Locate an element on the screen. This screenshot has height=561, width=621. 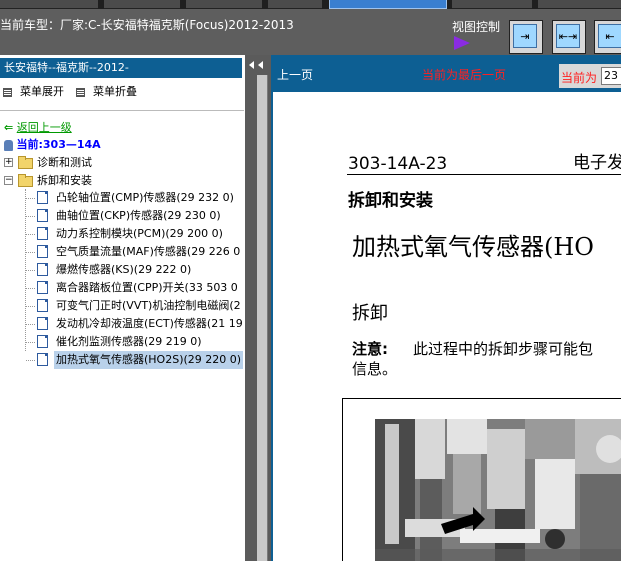
tree-item: 空气质量流量(MAF)传感器(29 226 0 is located at coordinates (122, 252).